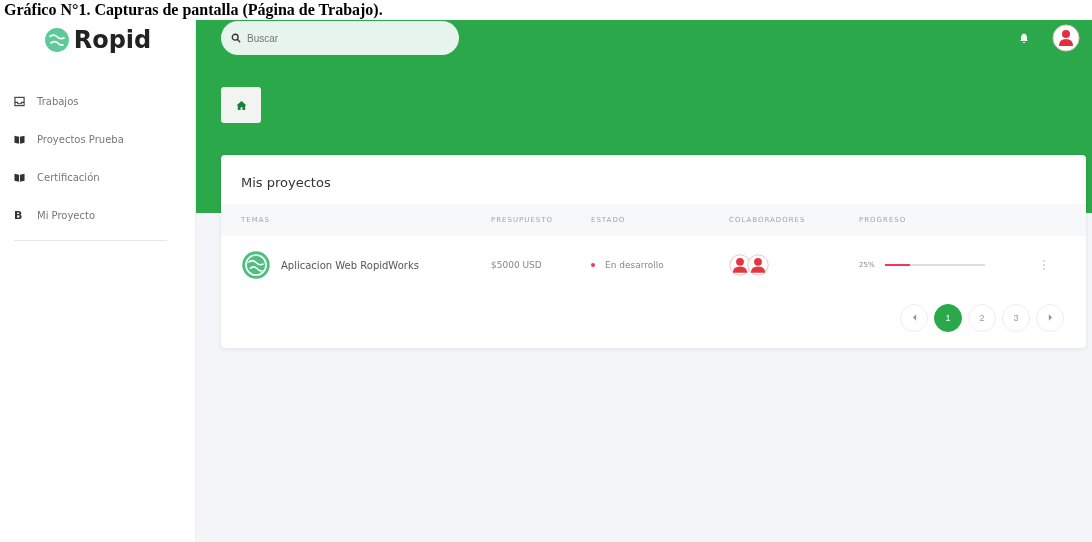 This screenshot has height=542, width=1092. I want to click on home-icon, so click(241, 105).